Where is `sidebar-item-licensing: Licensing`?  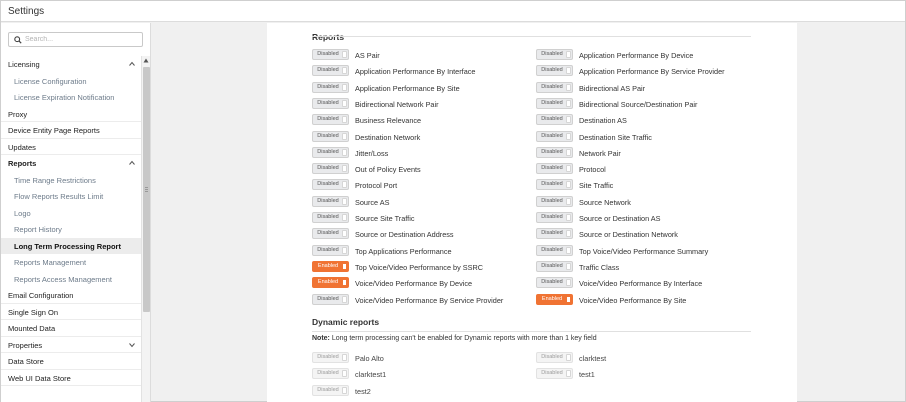
sidebar-item-licensing: Licensing is located at coordinates (71, 64).